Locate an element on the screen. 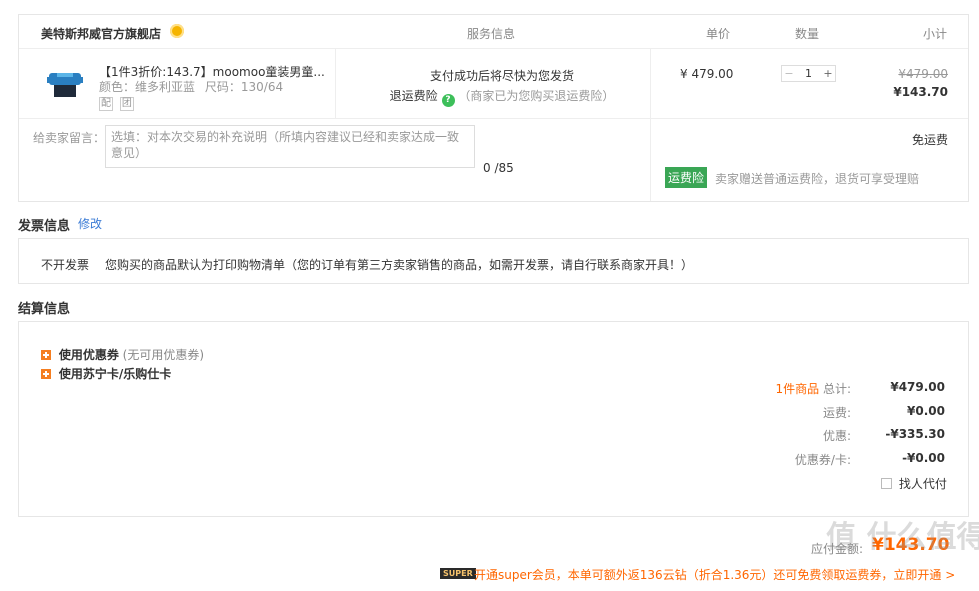  message-placeholder: 选填：对本次交易的补充说明（所填内容建议已经和卖家达成一致意见） is located at coordinates (285, 145).